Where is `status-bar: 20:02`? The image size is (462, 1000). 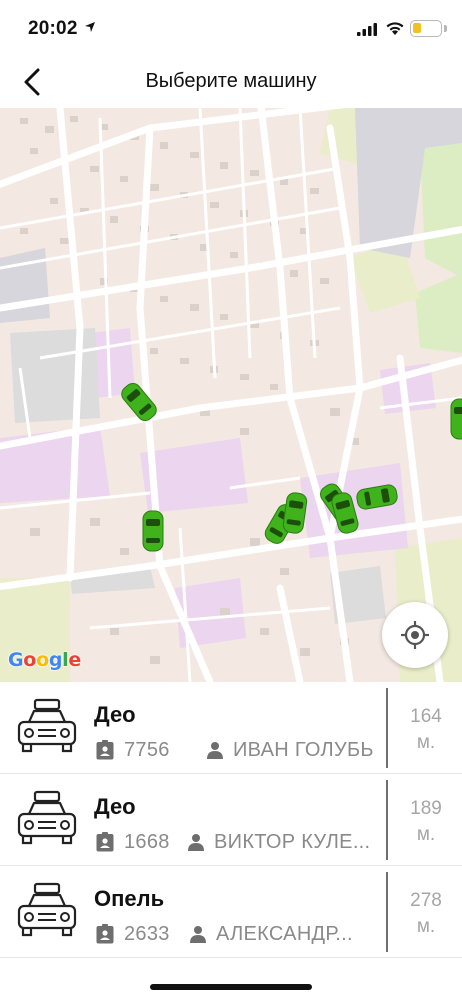 status-bar: 20:02 is located at coordinates (231, 29).